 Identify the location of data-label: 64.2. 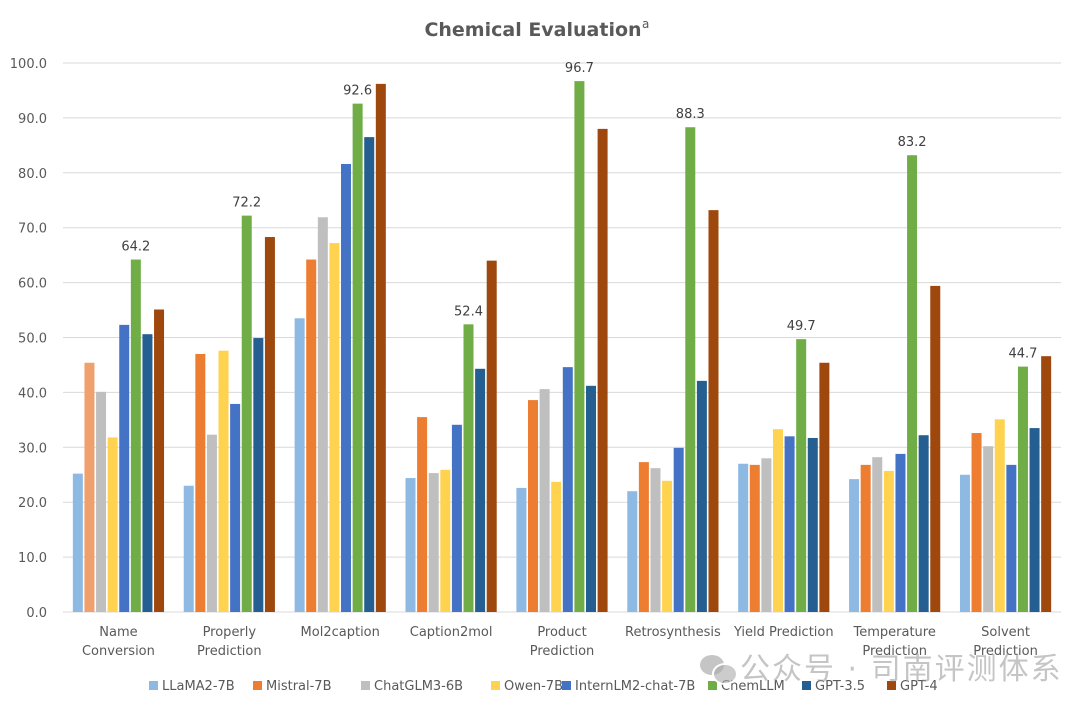
(135, 247).